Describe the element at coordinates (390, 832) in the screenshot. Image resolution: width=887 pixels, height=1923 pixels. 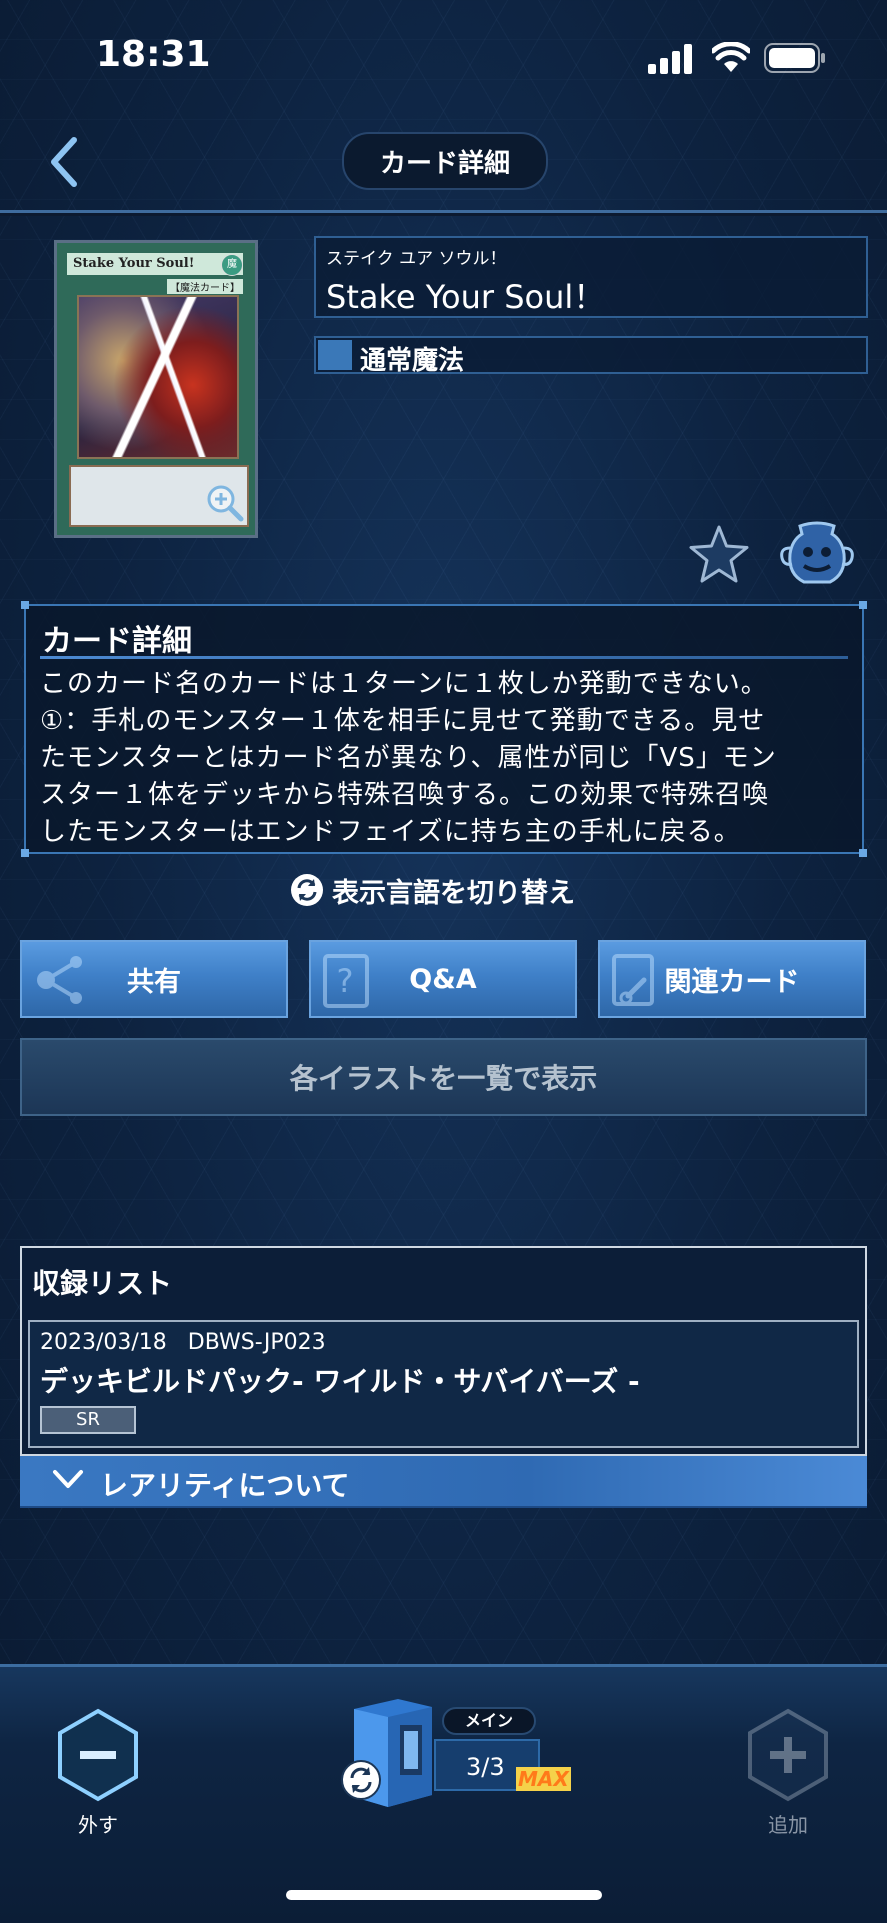
I see `effect-line: したモンスターはエンドフェイズに持ち主の手札に戻る。` at that location.